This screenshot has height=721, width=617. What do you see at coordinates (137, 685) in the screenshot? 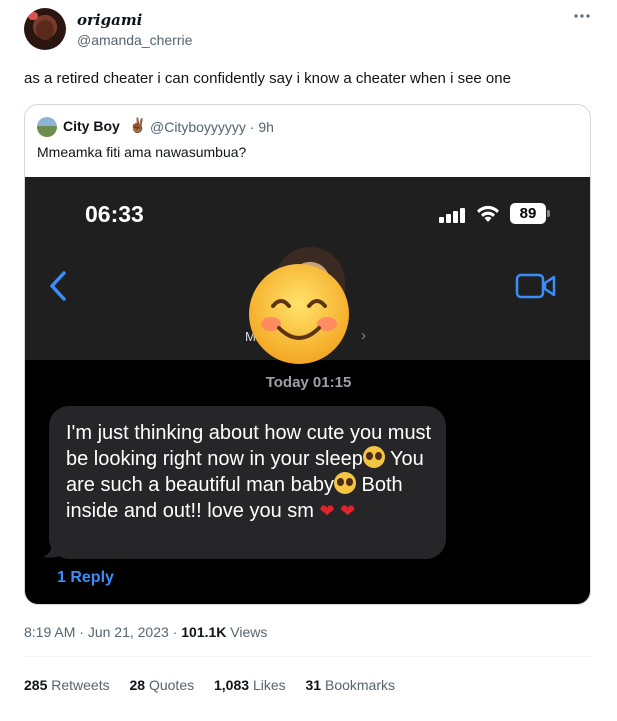
I see `quotes-count: 28` at bounding box center [137, 685].